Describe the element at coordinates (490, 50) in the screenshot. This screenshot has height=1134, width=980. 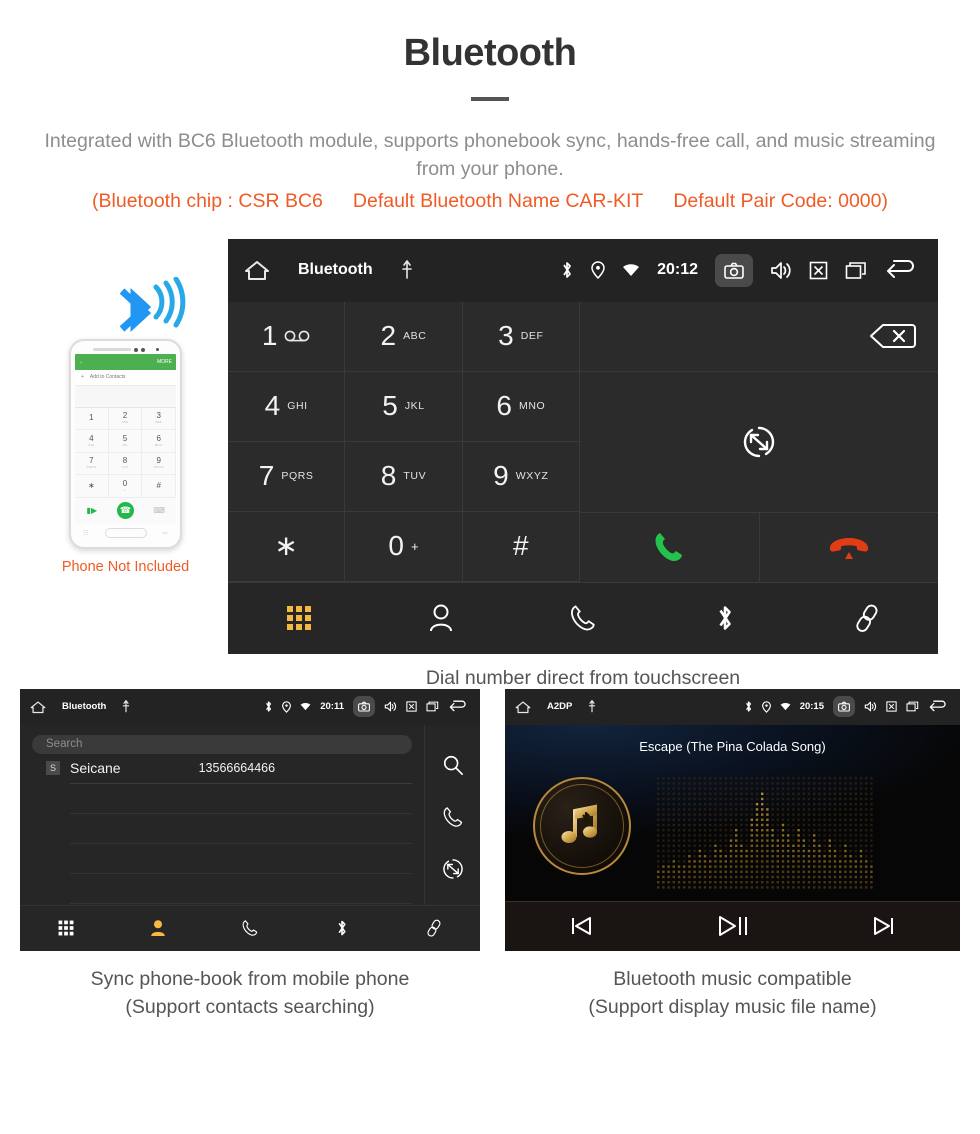
I see `page-header: Bluetooth` at that location.